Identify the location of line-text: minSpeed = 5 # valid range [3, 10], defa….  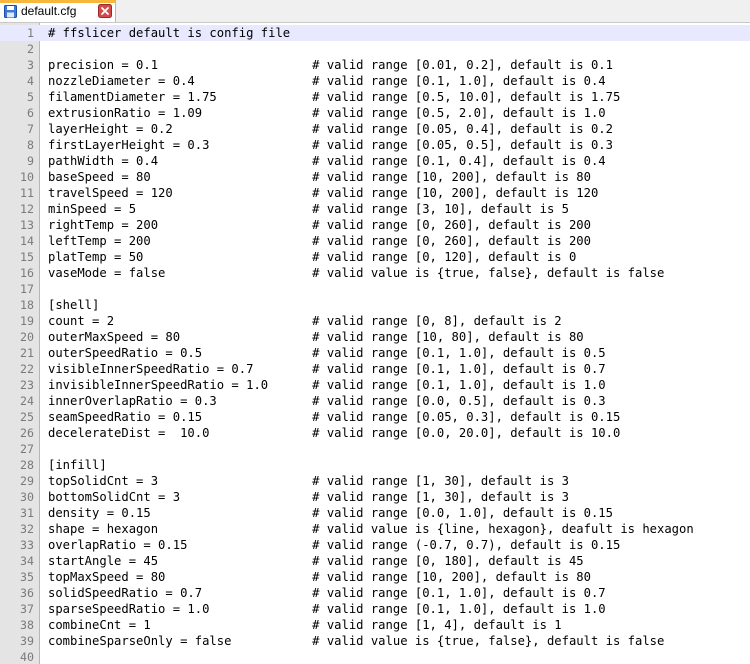
(308, 209).